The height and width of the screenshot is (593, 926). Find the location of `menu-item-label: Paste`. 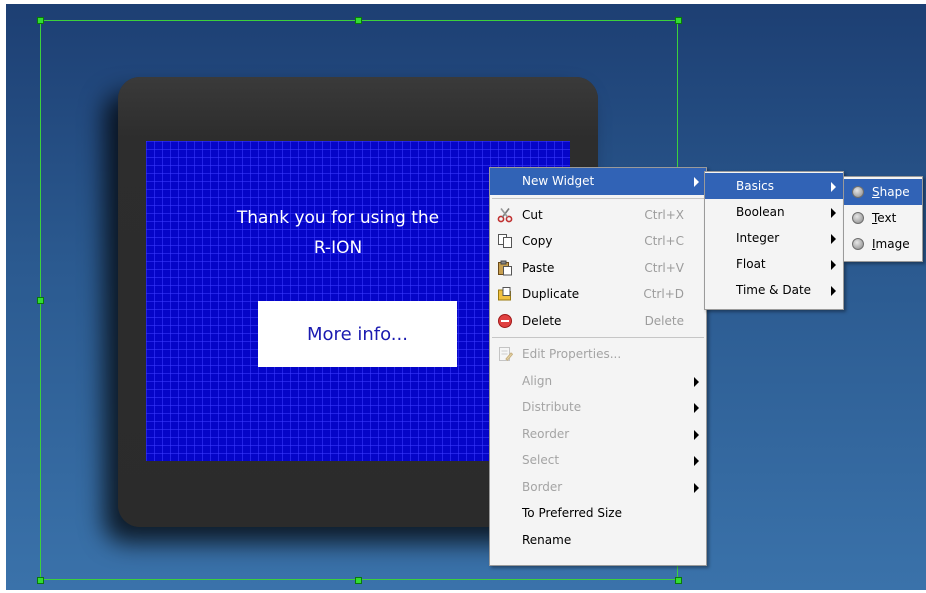

menu-item-label: Paste is located at coordinates (538, 267).